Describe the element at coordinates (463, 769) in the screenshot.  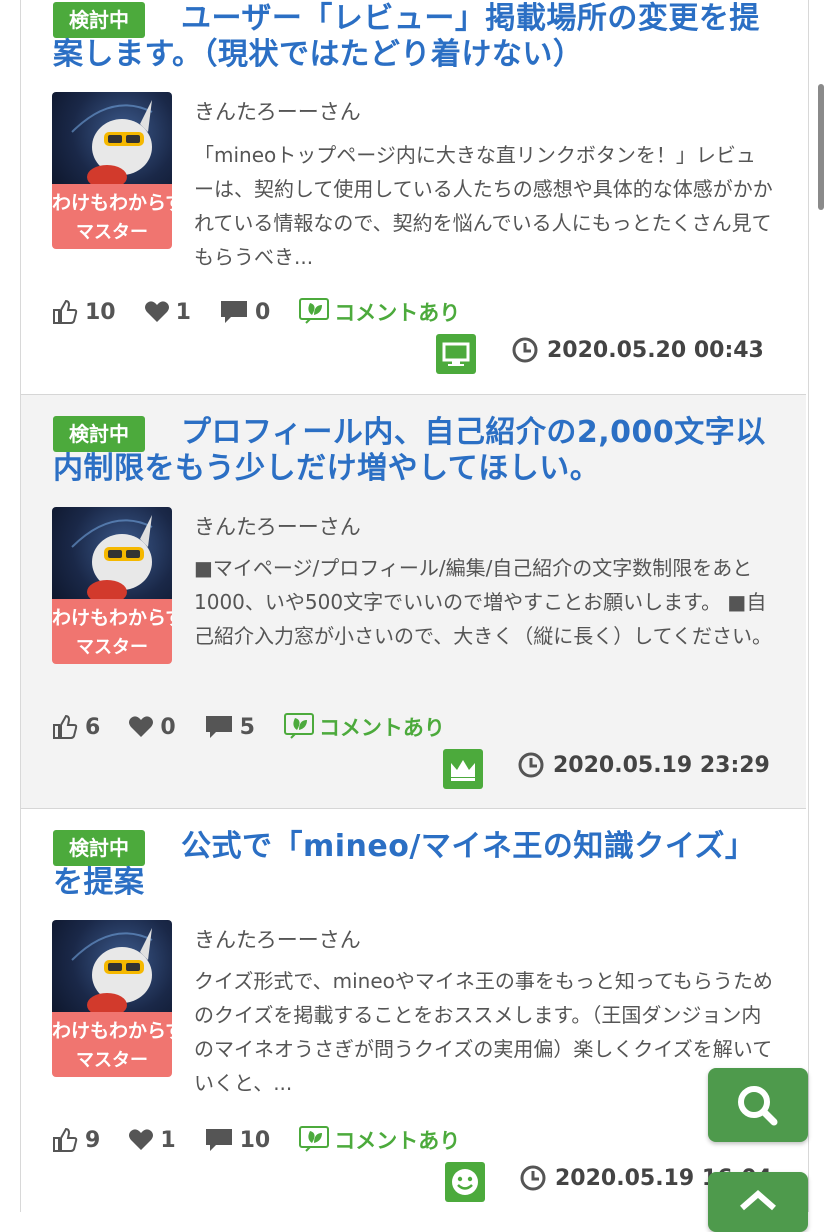
I see `crown-icon` at that location.